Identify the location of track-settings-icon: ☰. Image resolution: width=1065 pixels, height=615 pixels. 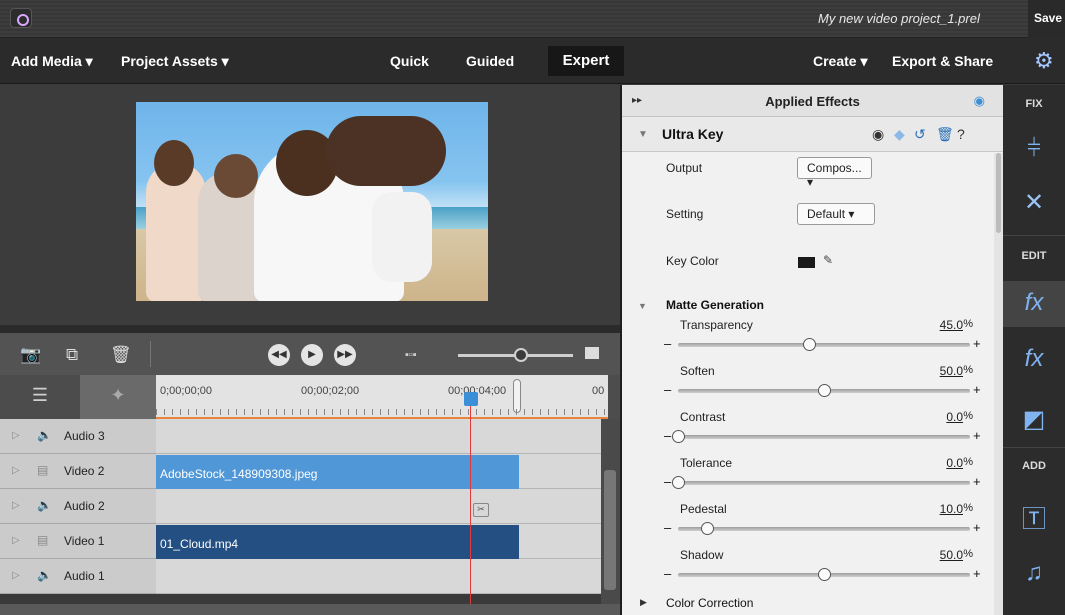
(40, 397).